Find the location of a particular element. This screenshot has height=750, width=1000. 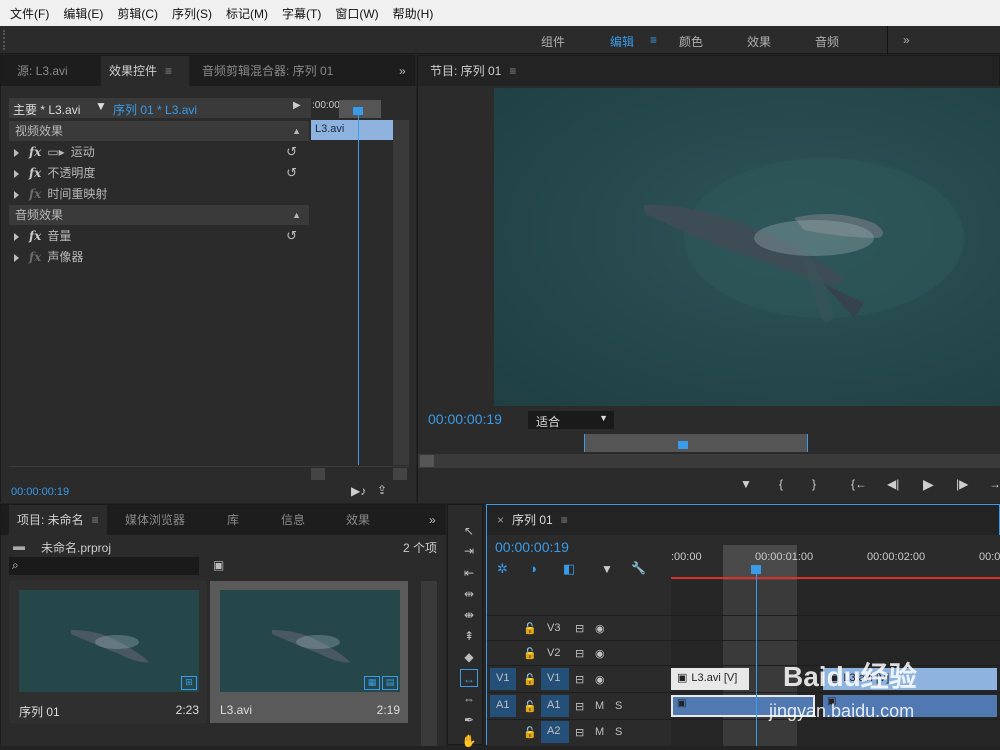

tab-project: 项目: 未命名 ≡ is located at coordinates (58, 520).